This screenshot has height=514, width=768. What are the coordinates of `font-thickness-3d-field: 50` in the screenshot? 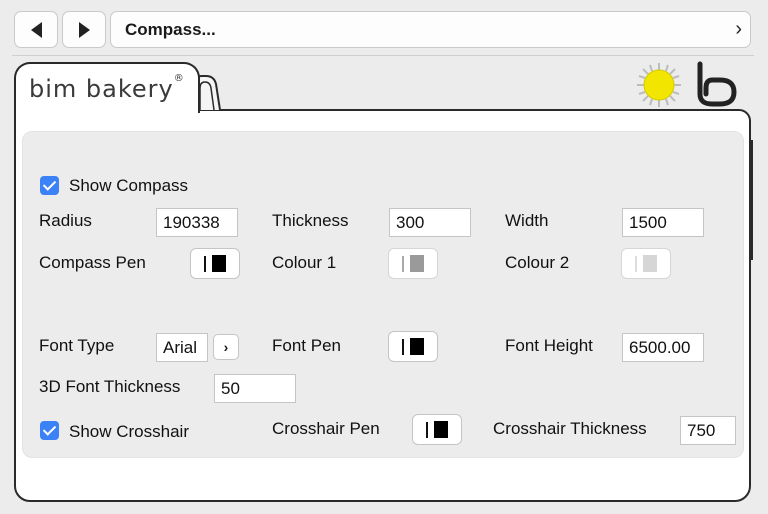 It's located at (255, 388).